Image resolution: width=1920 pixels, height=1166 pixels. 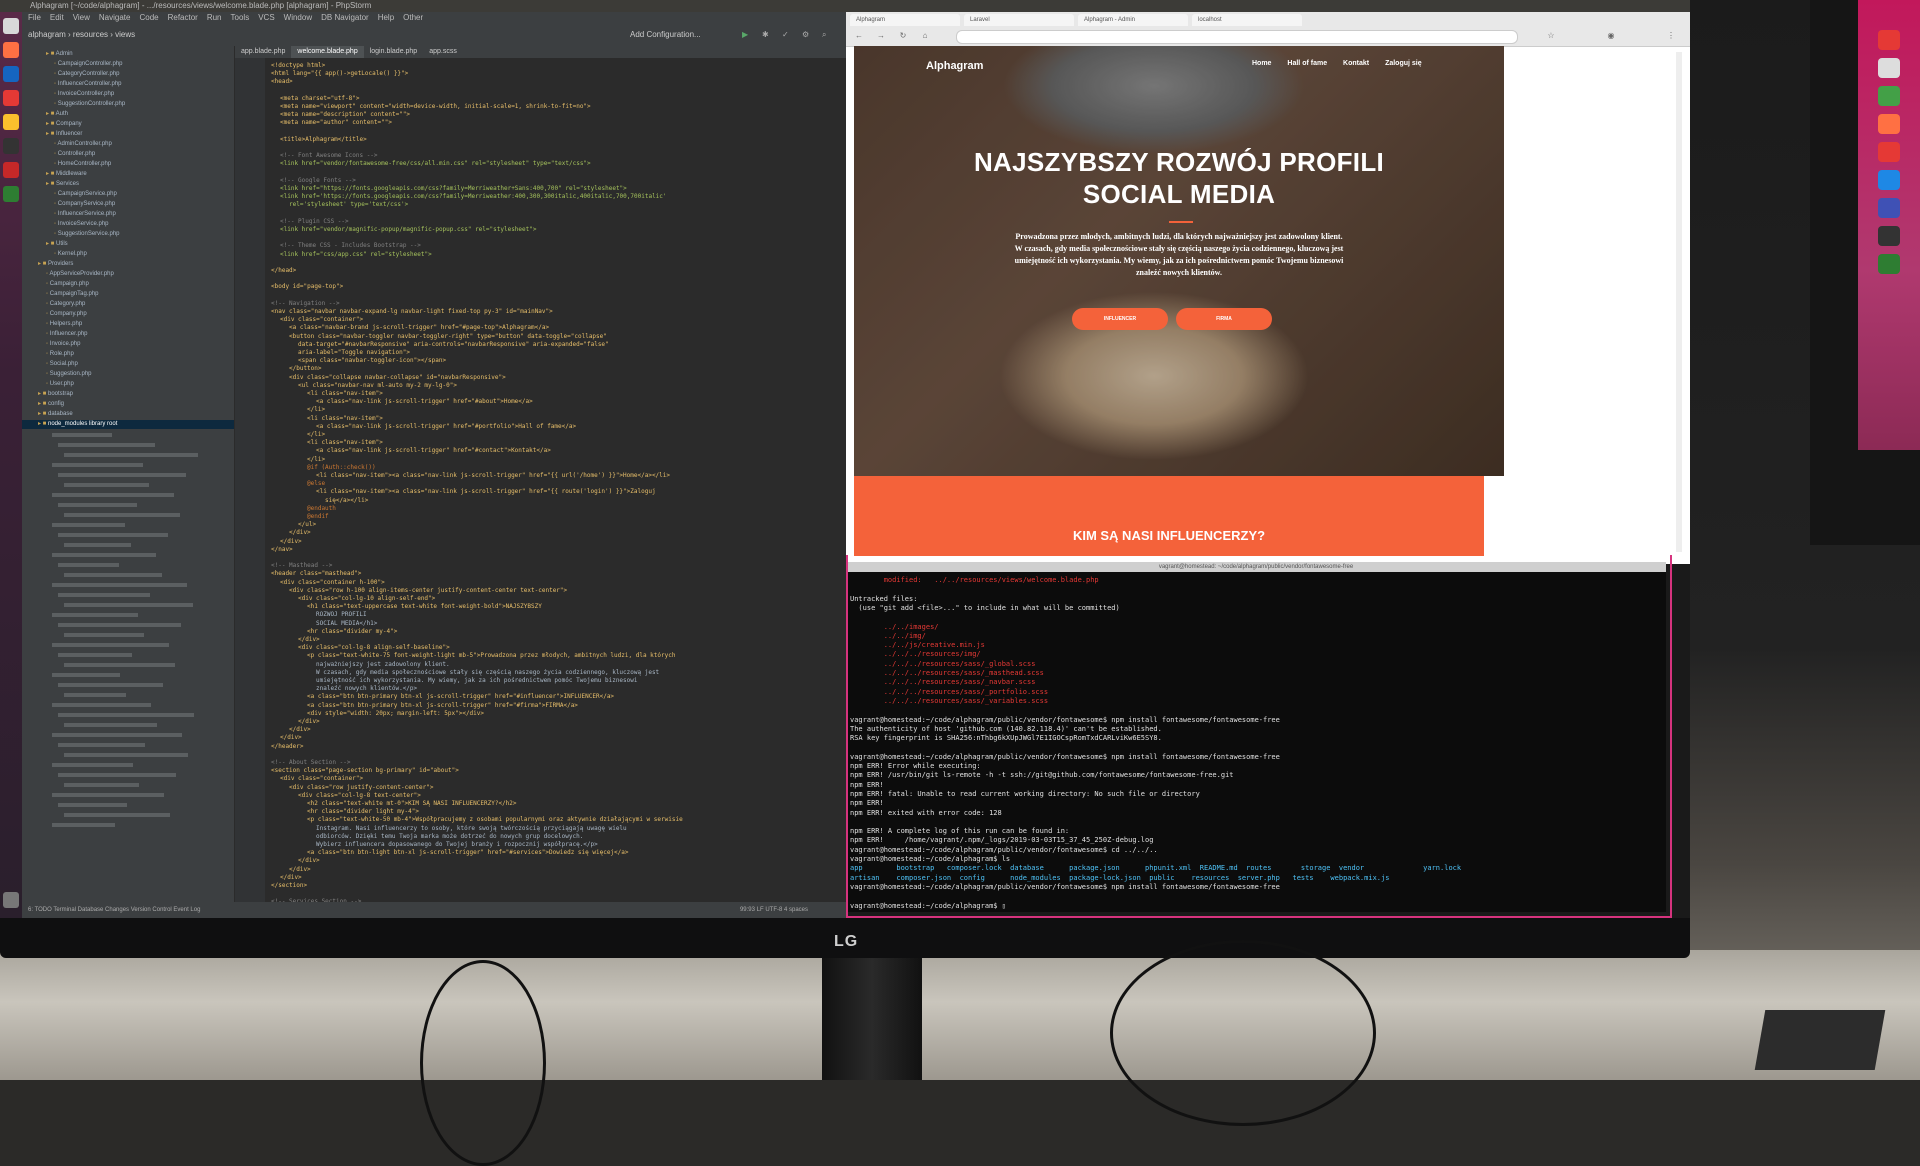 What do you see at coordinates (881, 36) in the screenshot?
I see `forward-icon: →` at bounding box center [881, 36].